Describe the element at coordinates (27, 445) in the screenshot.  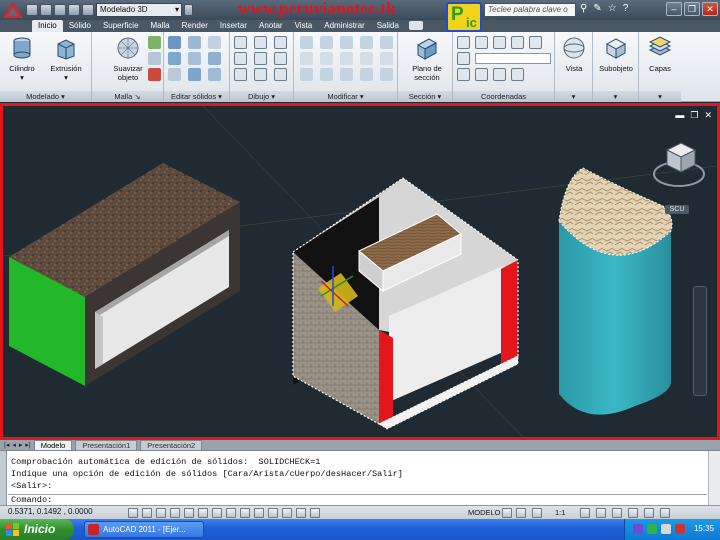
I see `last-layout-icon: ▸|` at that location.